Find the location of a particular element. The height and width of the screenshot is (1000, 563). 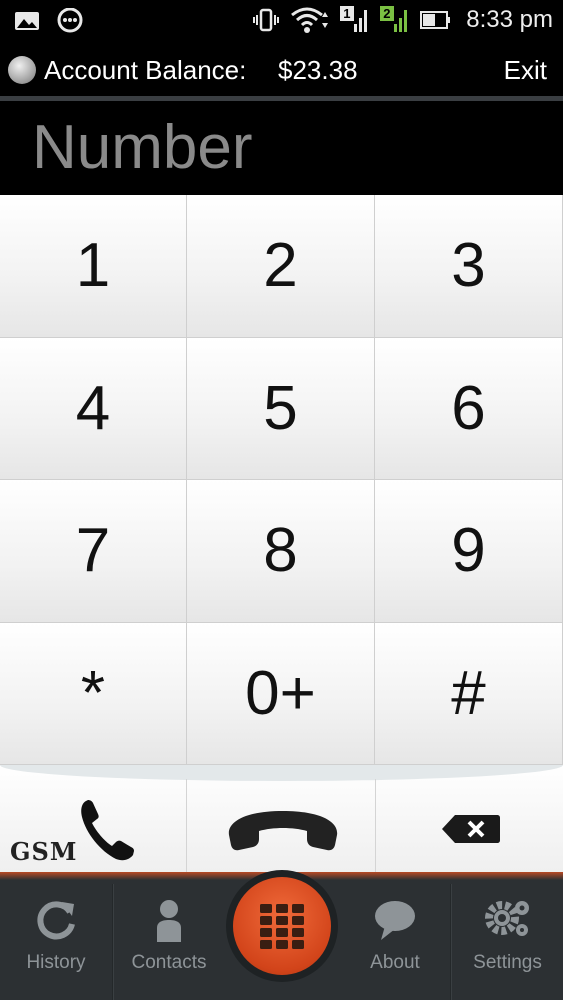

key-3: 3 is located at coordinates (469, 266).